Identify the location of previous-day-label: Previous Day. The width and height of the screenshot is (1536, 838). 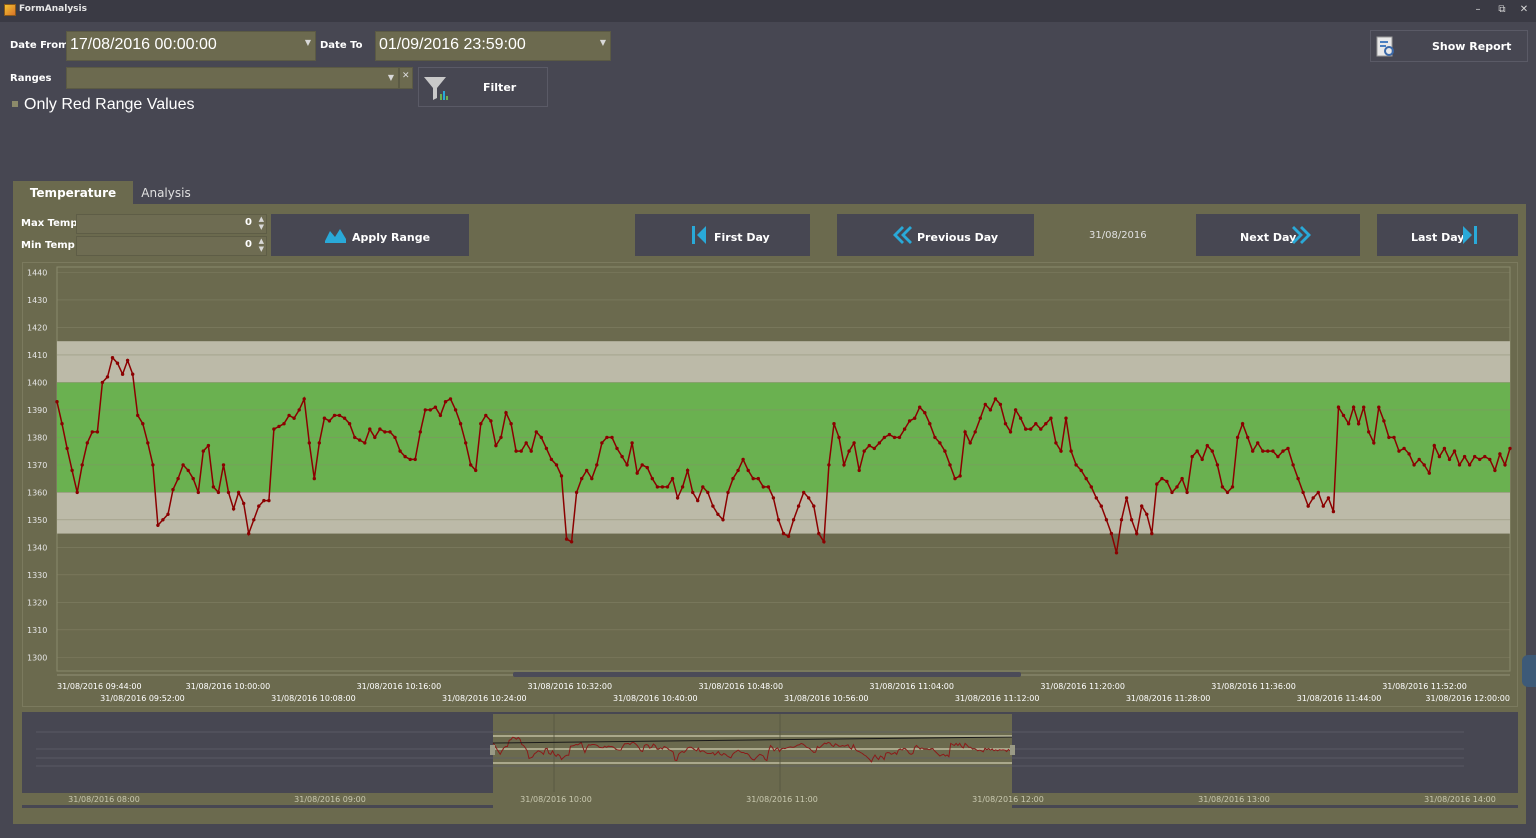
(958, 237).